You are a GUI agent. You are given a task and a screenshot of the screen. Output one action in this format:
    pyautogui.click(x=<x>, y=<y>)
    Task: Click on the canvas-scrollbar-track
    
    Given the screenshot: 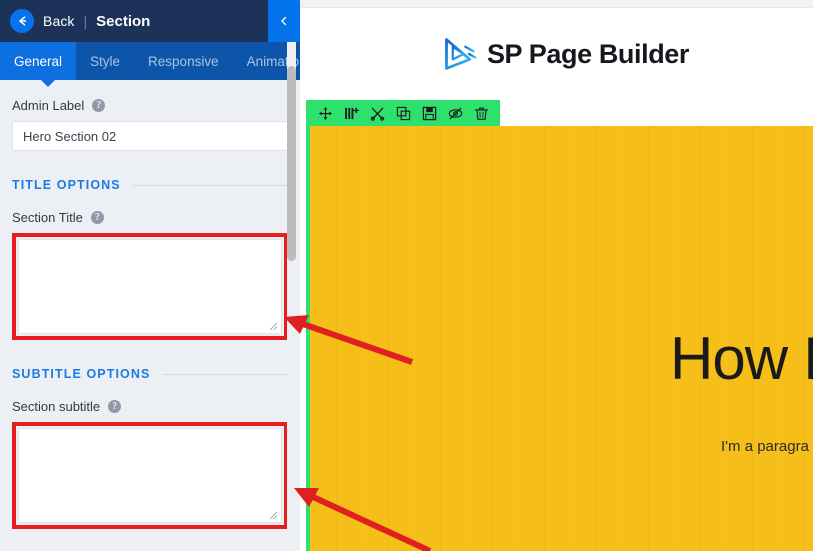 What is the action you would take?
    pyautogui.click(x=808, y=280)
    